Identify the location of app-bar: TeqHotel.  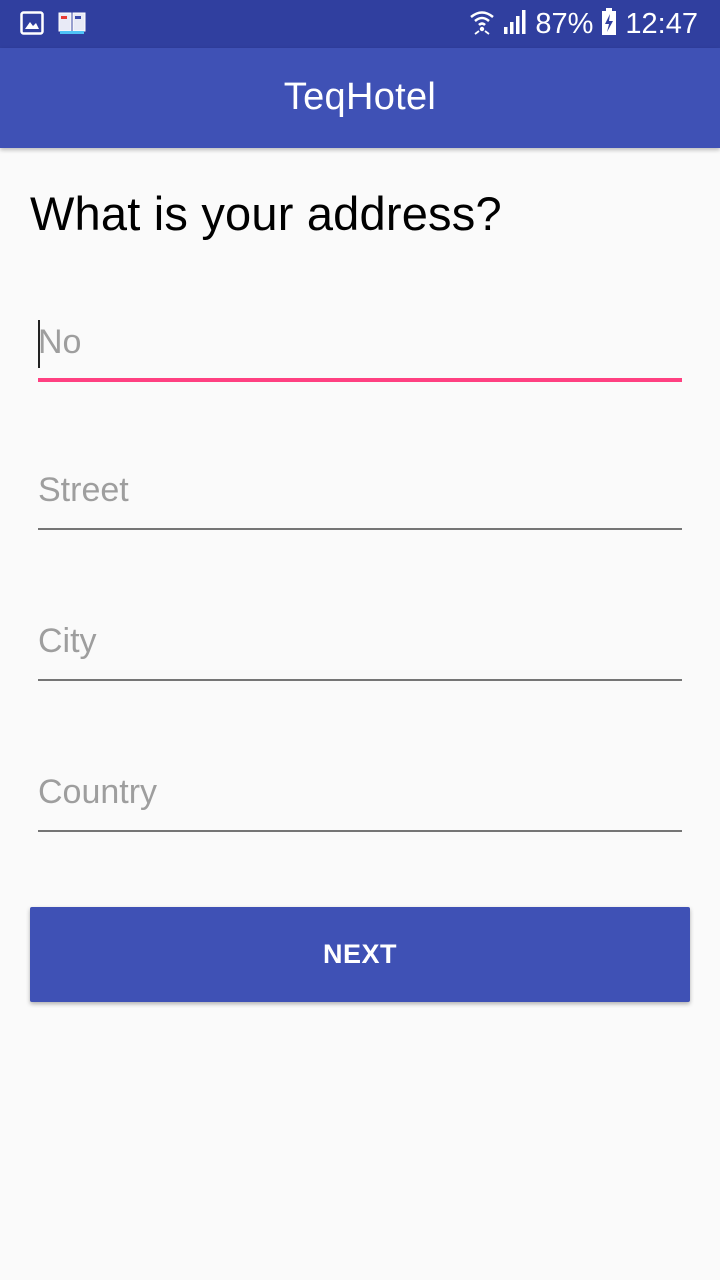
(360, 98).